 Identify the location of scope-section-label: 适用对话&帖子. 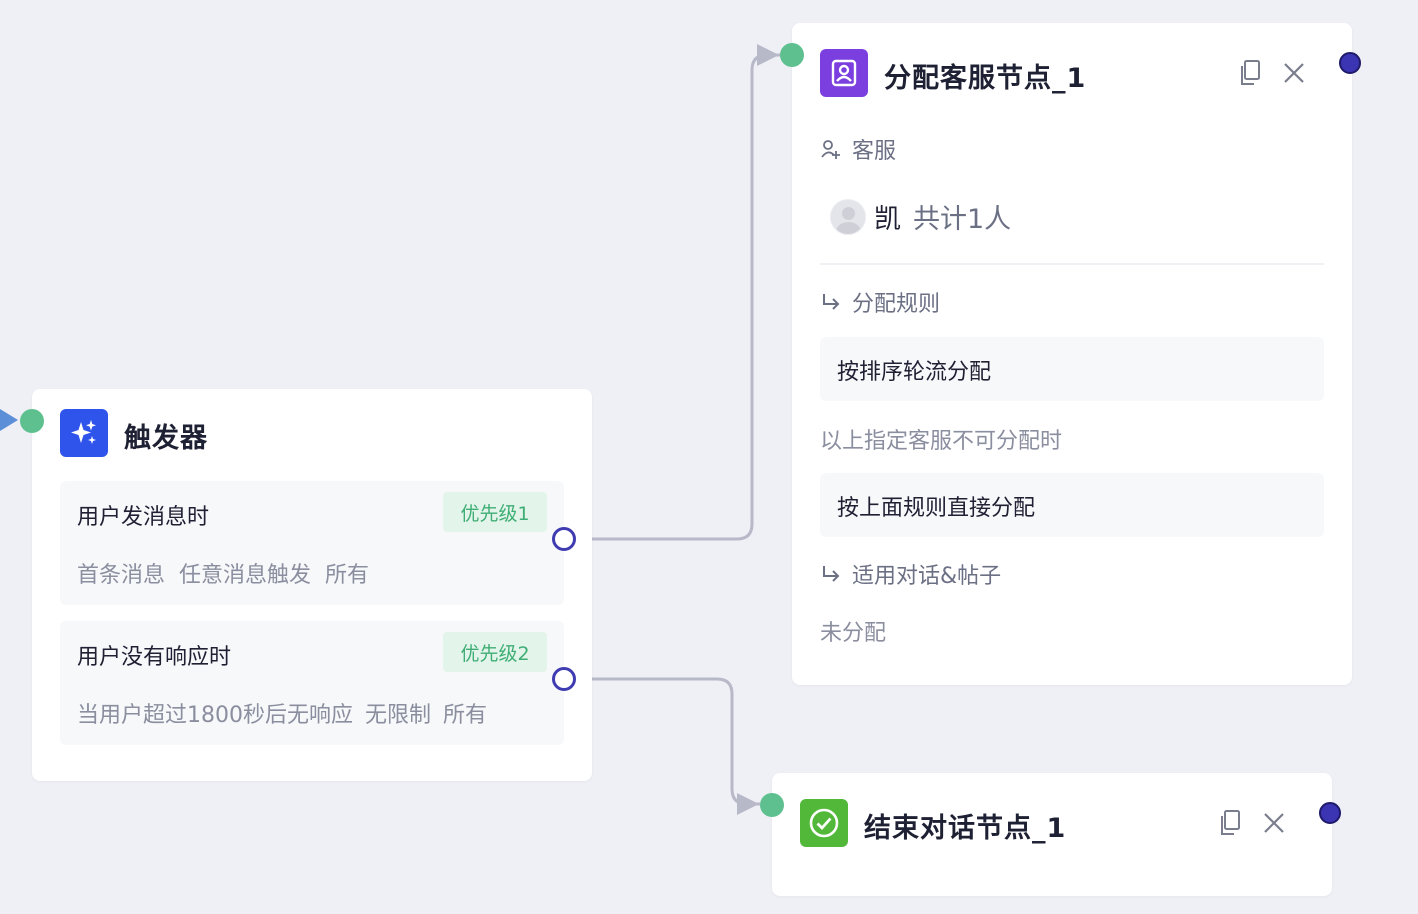
(910, 574).